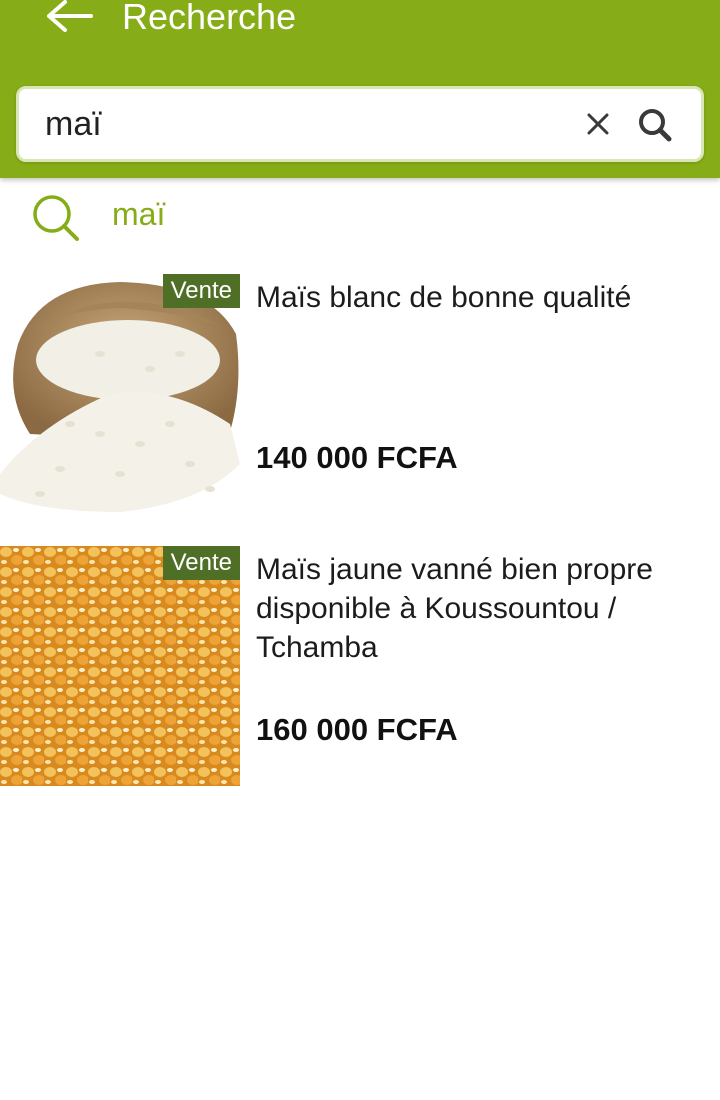  I want to click on product-image-yellow-maize: Vente, so click(120, 666).